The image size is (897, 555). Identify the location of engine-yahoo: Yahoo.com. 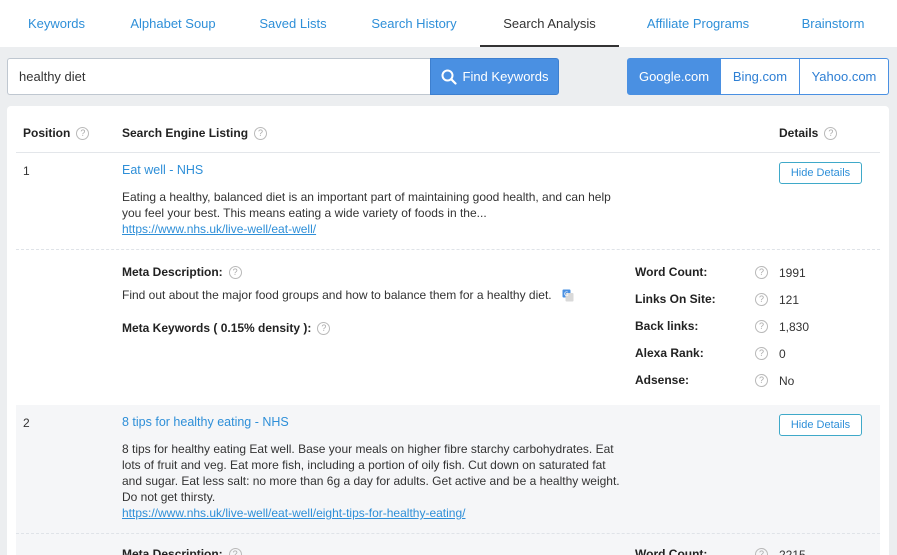
(844, 76).